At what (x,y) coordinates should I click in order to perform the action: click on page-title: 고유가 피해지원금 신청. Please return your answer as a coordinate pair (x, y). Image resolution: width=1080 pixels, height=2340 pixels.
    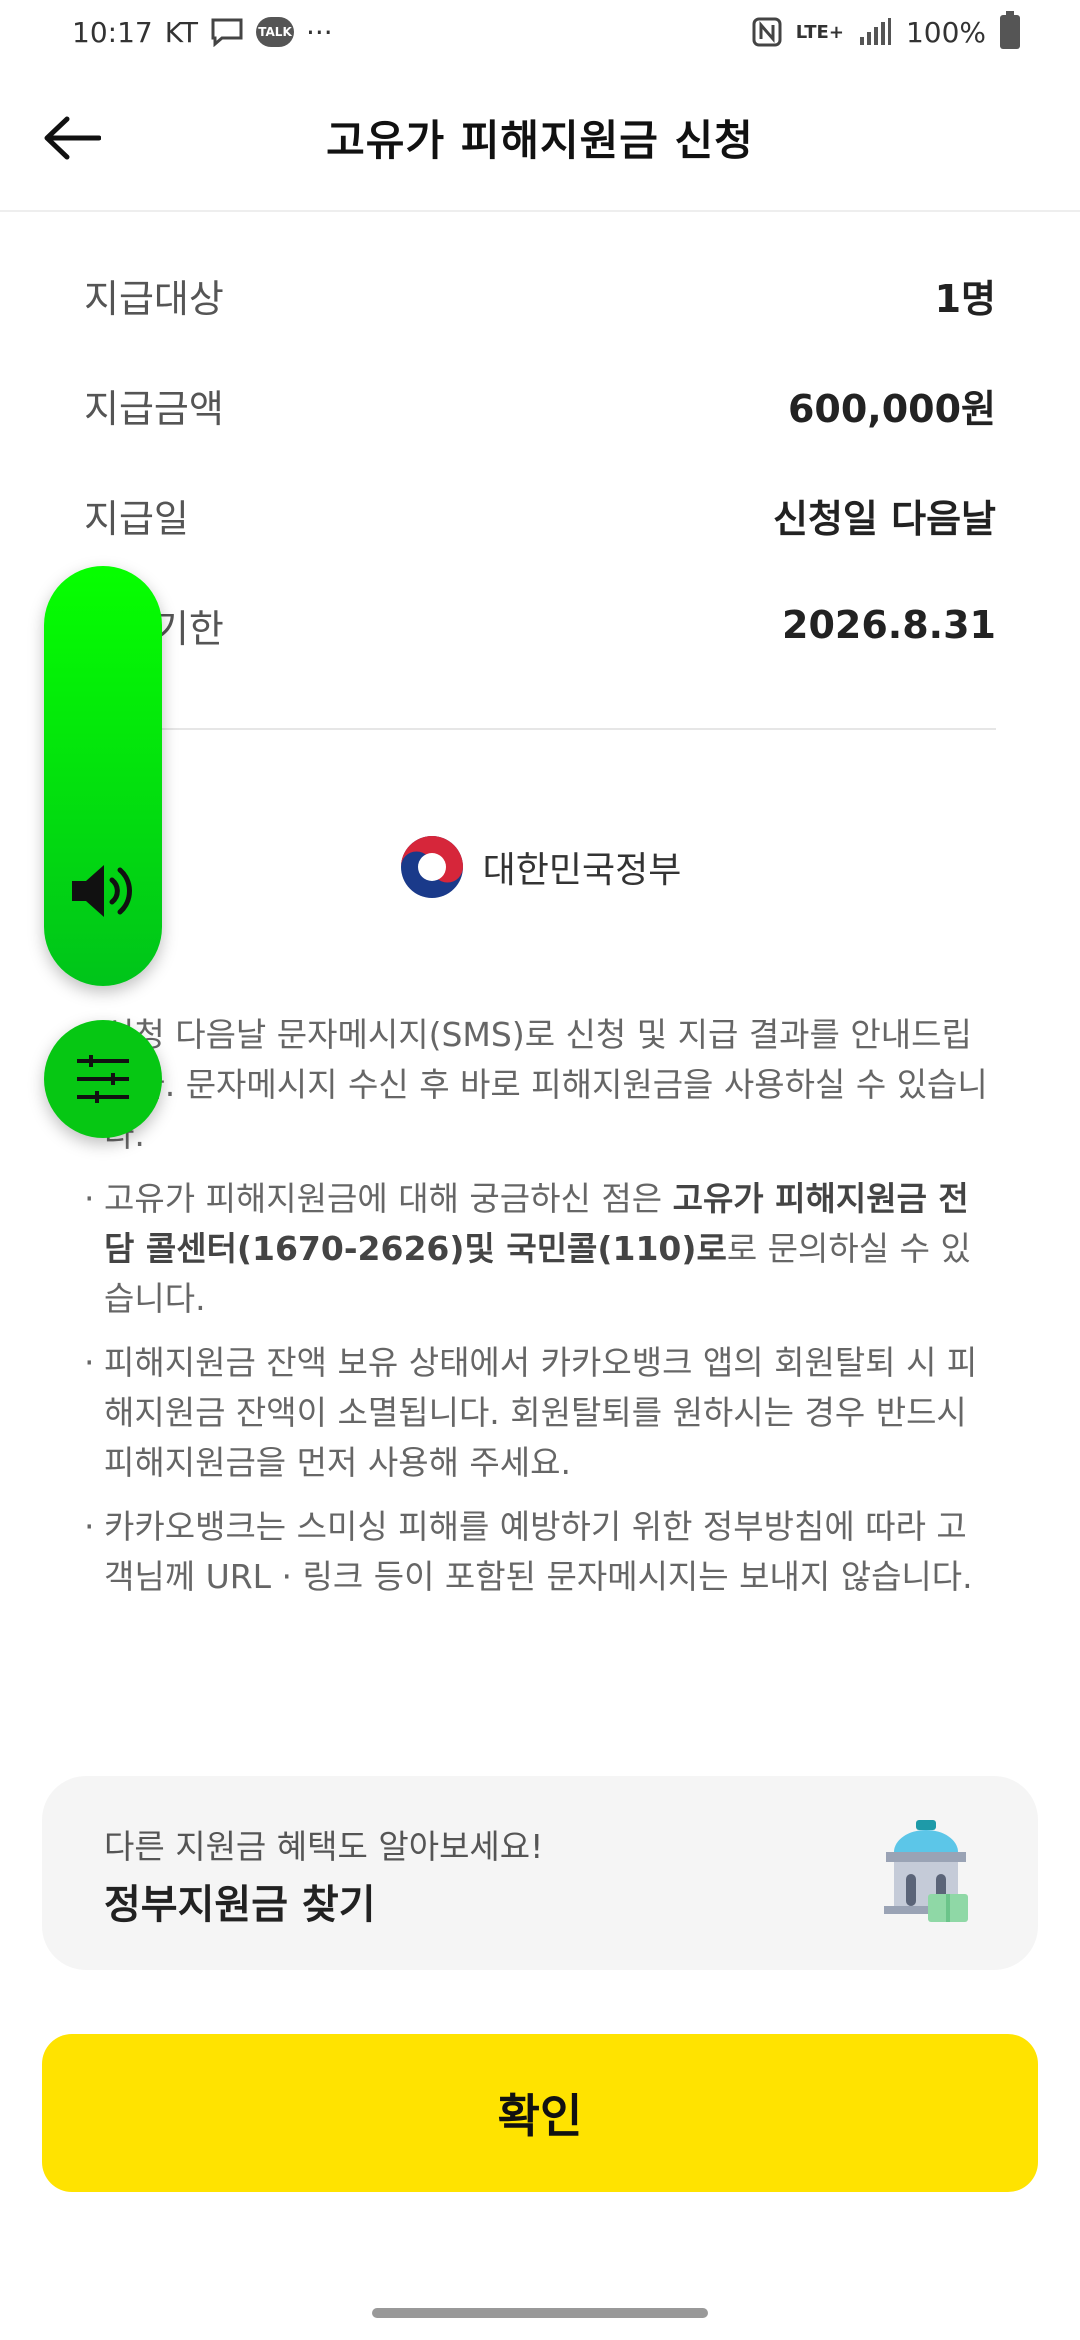
    Looking at the image, I should click on (540, 140).